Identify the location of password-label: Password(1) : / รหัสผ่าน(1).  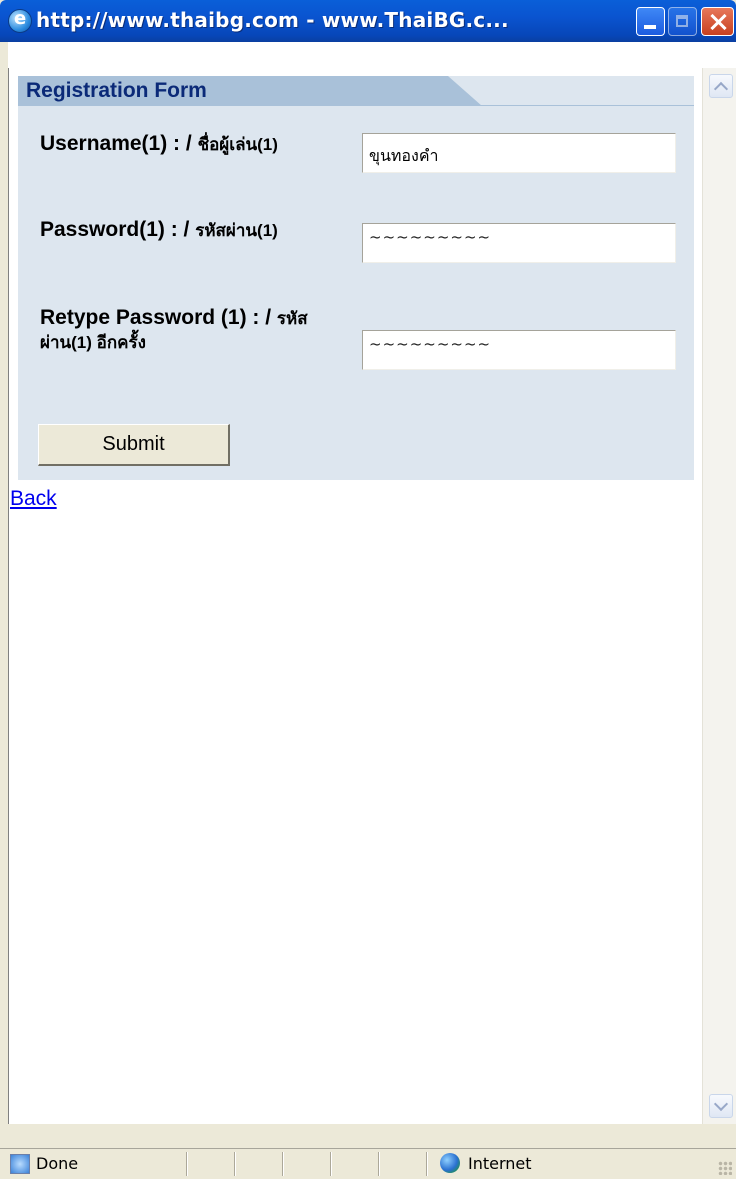
(185, 230).